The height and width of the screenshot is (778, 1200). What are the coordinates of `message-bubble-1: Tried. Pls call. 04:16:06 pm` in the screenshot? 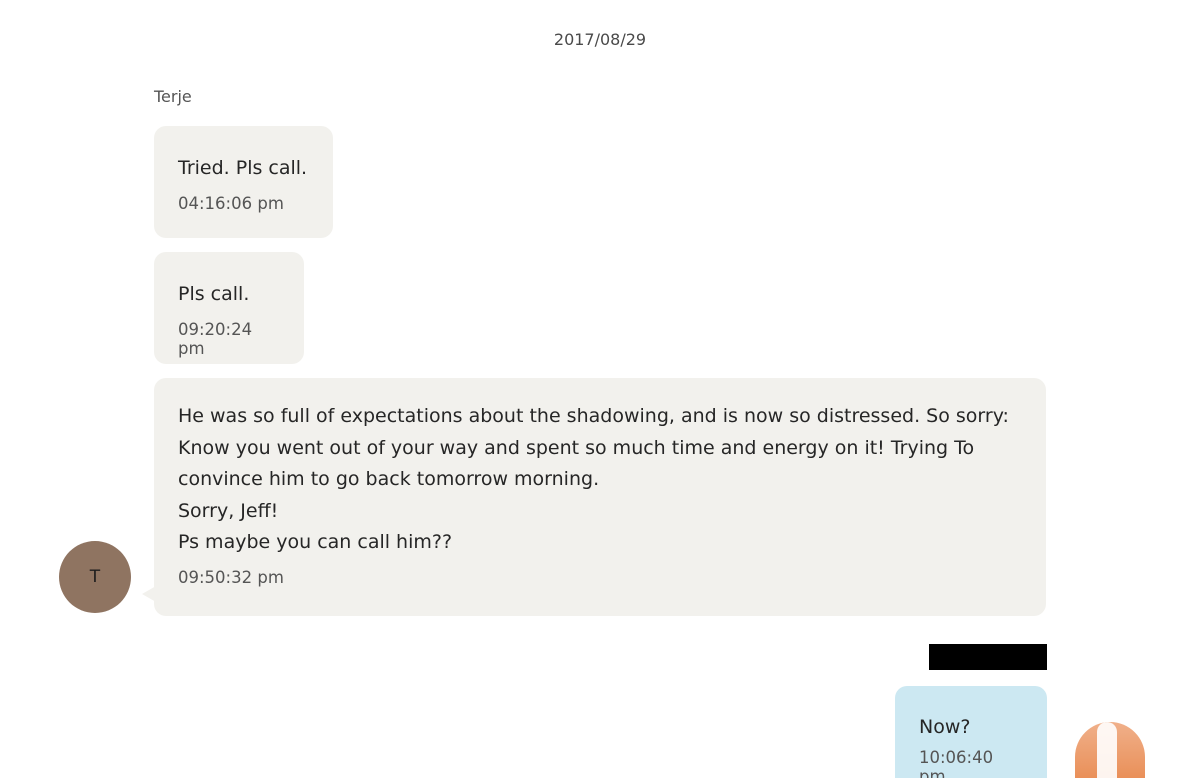 It's located at (243, 182).